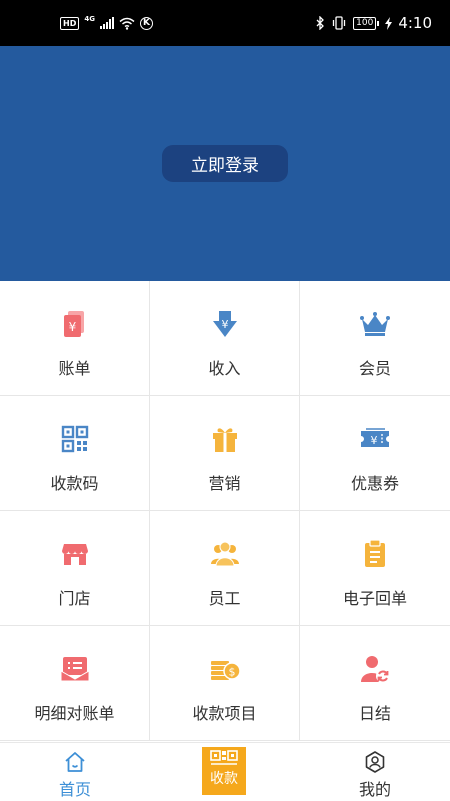 The width and height of the screenshot is (450, 801). What do you see at coordinates (225, 23) in the screenshot?
I see `status-bar: HD 4G K 100 4:10` at bounding box center [225, 23].